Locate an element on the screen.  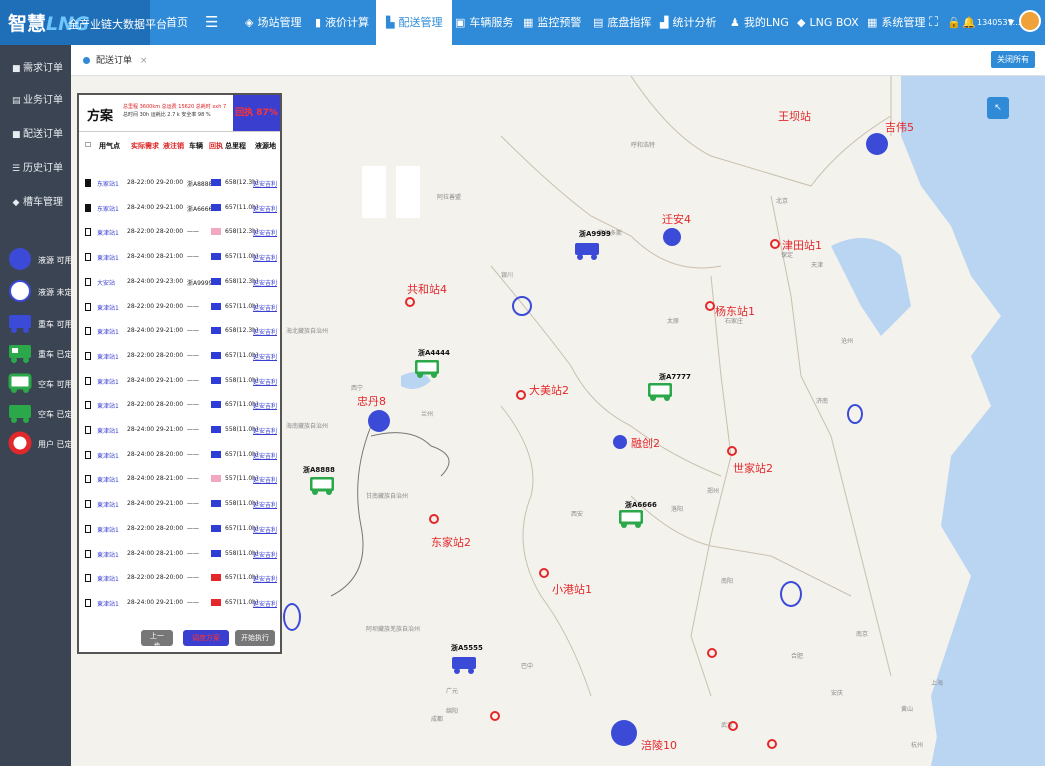
prev-step-button: 上一步 is located at coordinates (157, 640).